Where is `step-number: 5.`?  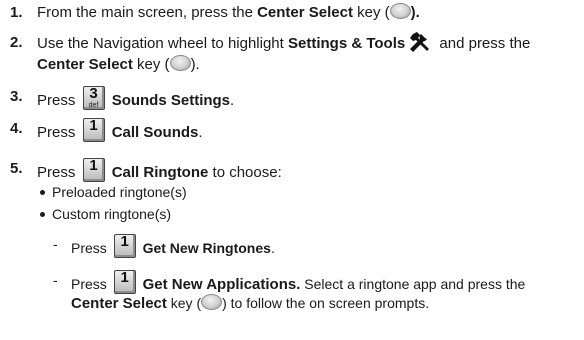 step-number: 5. is located at coordinates (16, 168).